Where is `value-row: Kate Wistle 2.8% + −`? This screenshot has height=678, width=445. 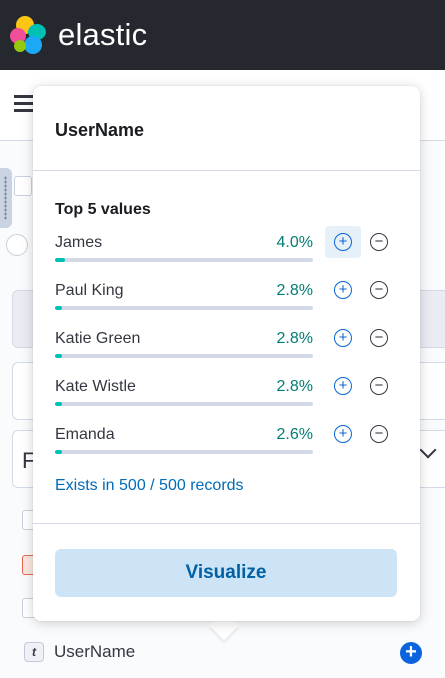 value-row: Kate Wistle 2.8% + − is located at coordinates (225, 397).